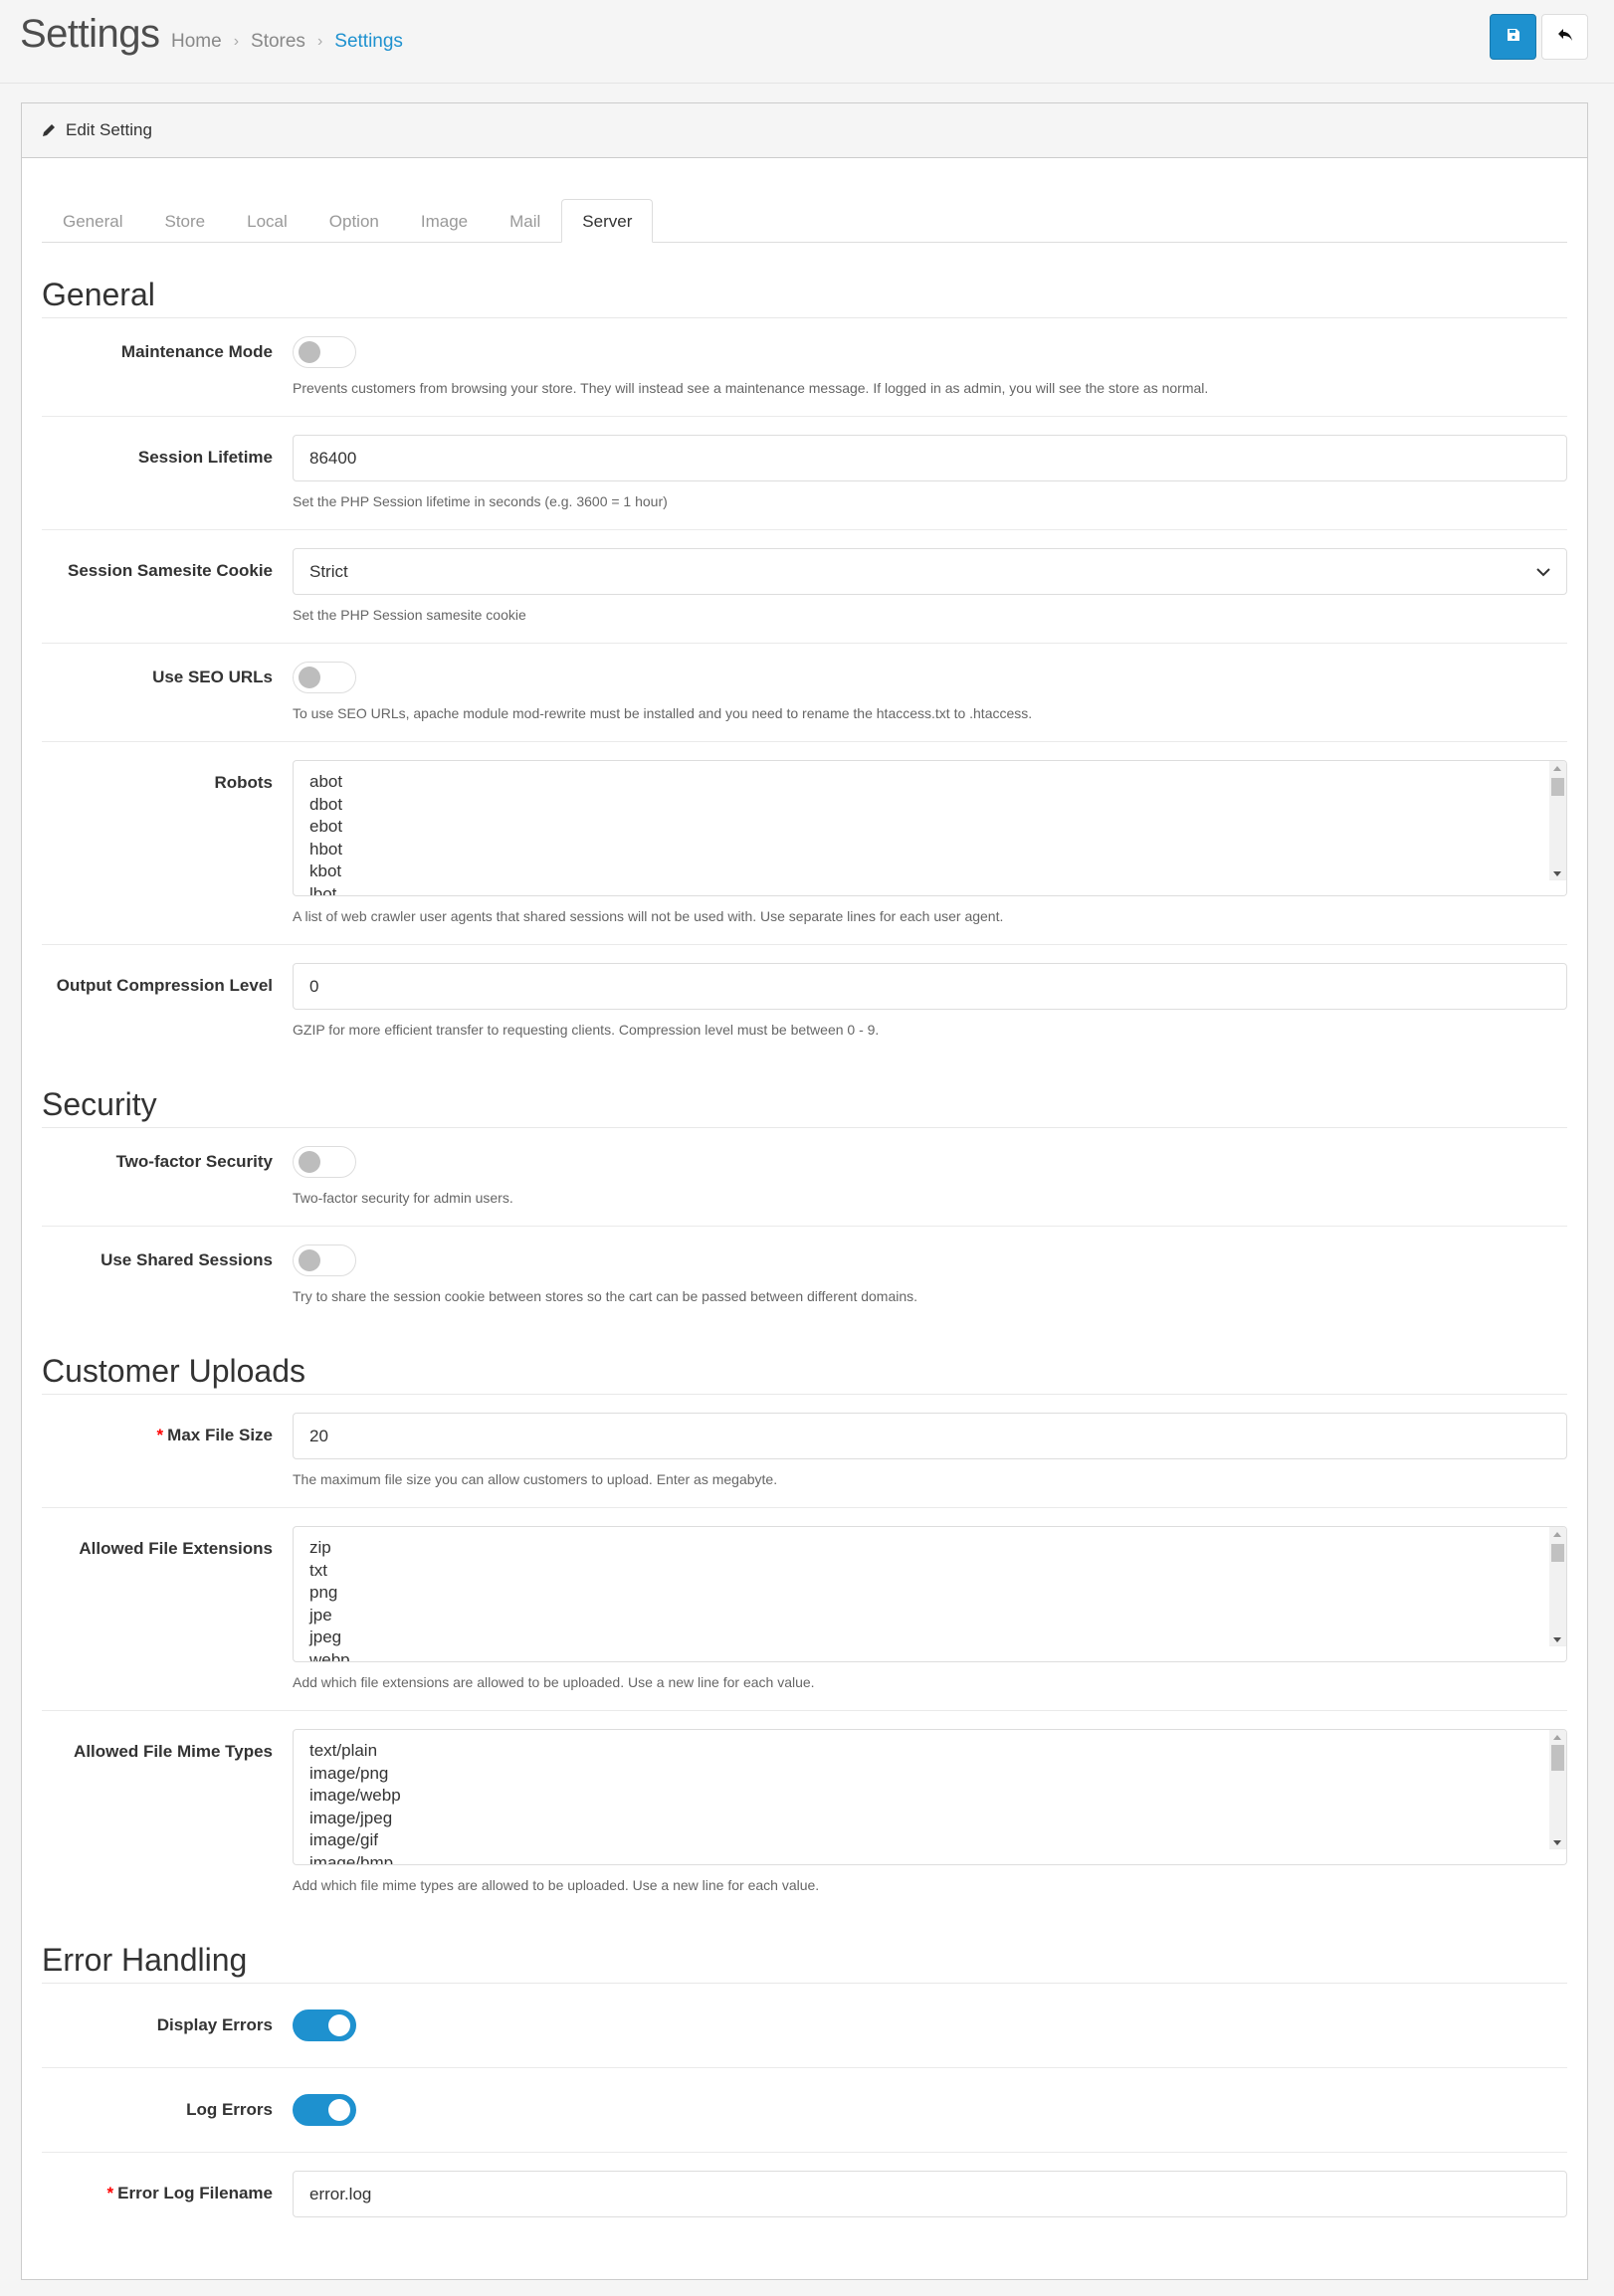  I want to click on maintenance-mode-label: Maintenance Mode, so click(196, 352).